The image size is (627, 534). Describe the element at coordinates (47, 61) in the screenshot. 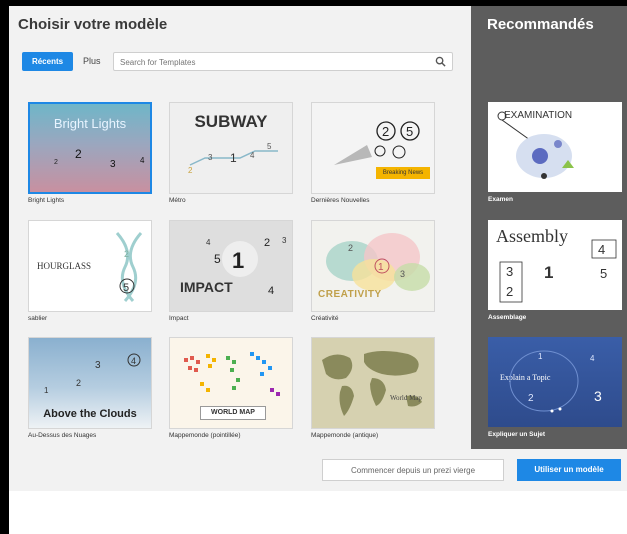

I see `tab-recent: Récents` at that location.